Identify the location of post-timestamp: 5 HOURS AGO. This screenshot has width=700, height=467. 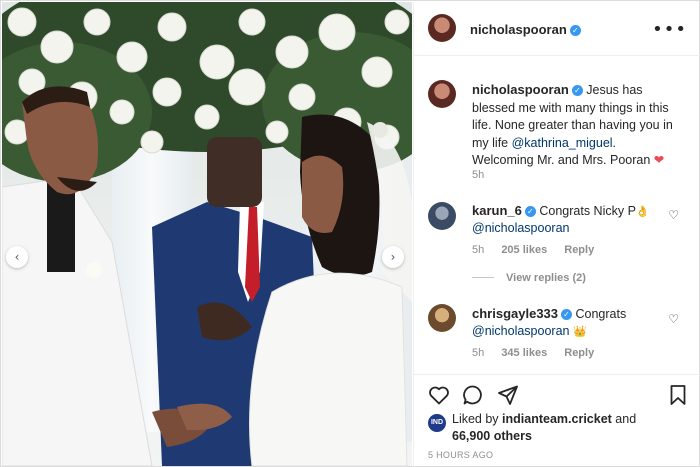
(460, 455).